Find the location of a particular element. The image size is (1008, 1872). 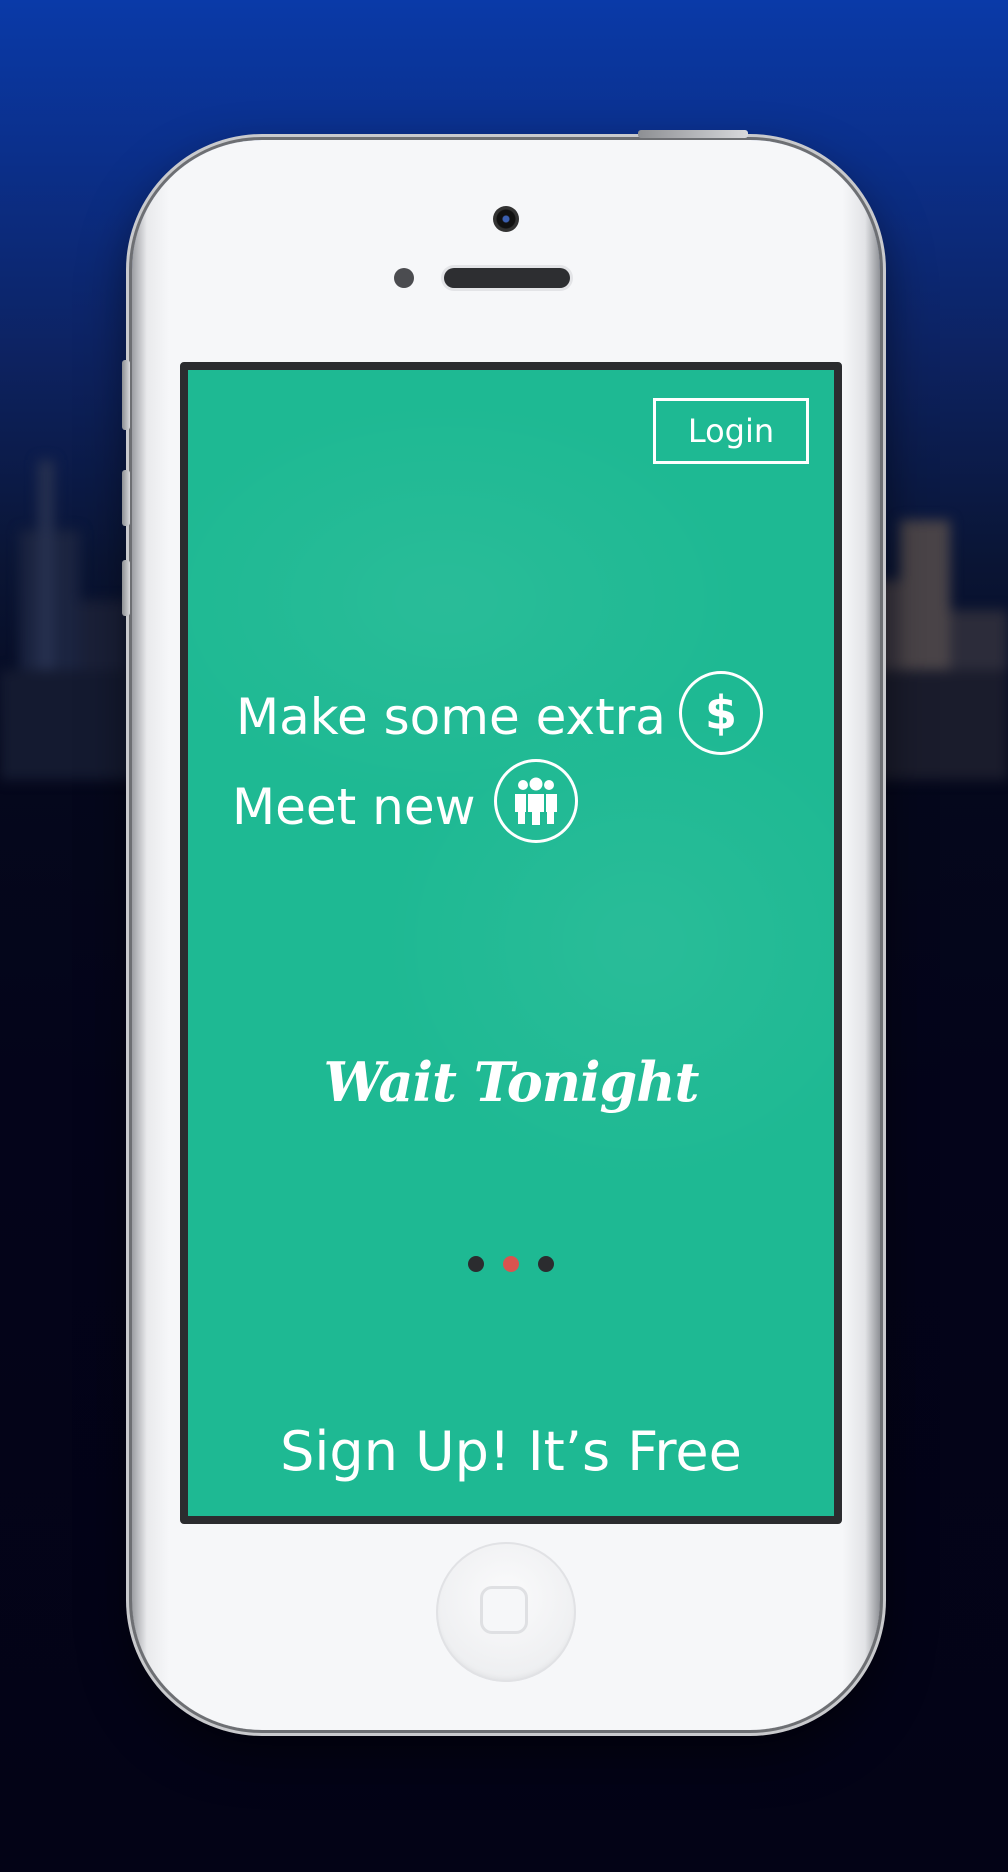

page-dot-2-active is located at coordinates (511, 1264).